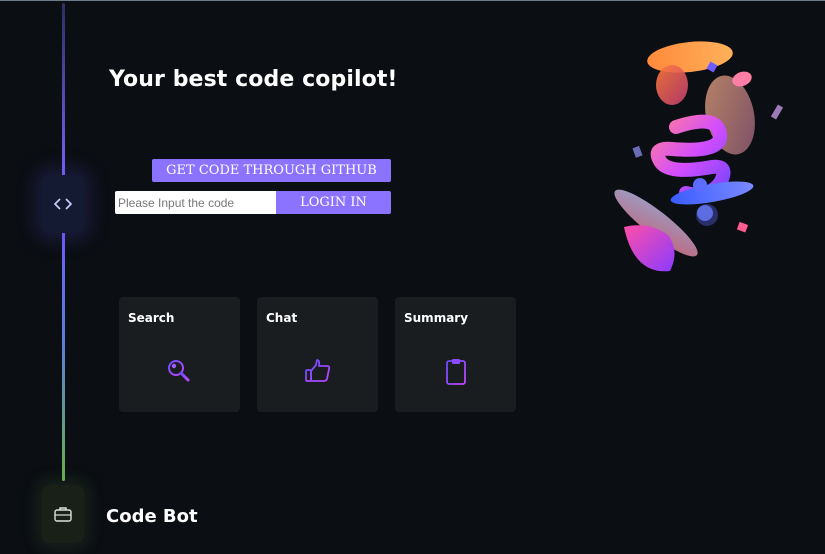 Image resolution: width=825 pixels, height=554 pixels. What do you see at coordinates (456, 372) in the screenshot?
I see `clipboard-icon` at bounding box center [456, 372].